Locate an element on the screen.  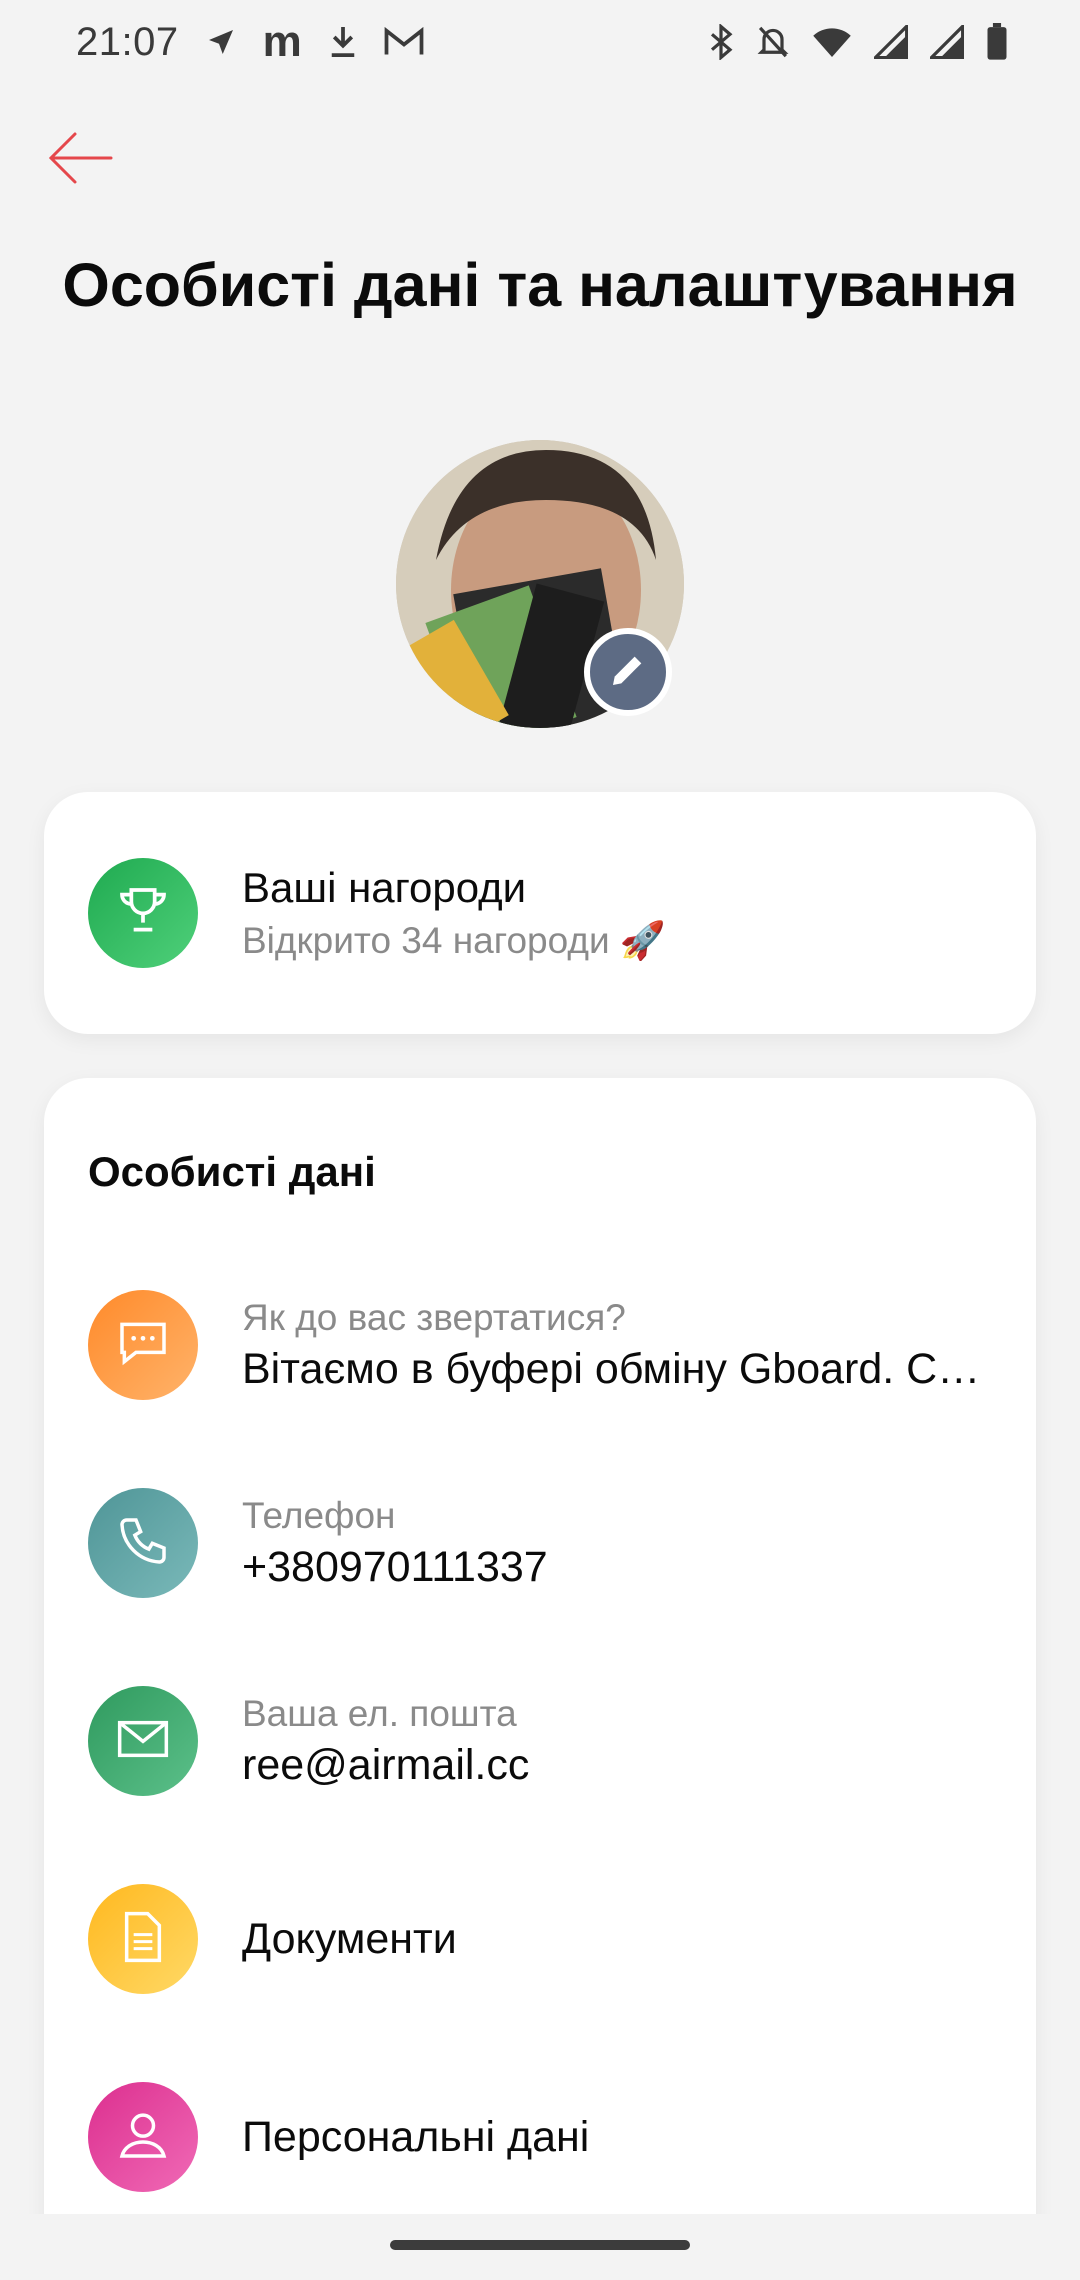
awards-row: Ваші нагороди Відкрито 34 нагороди 🚀 is located at coordinates (540, 913).